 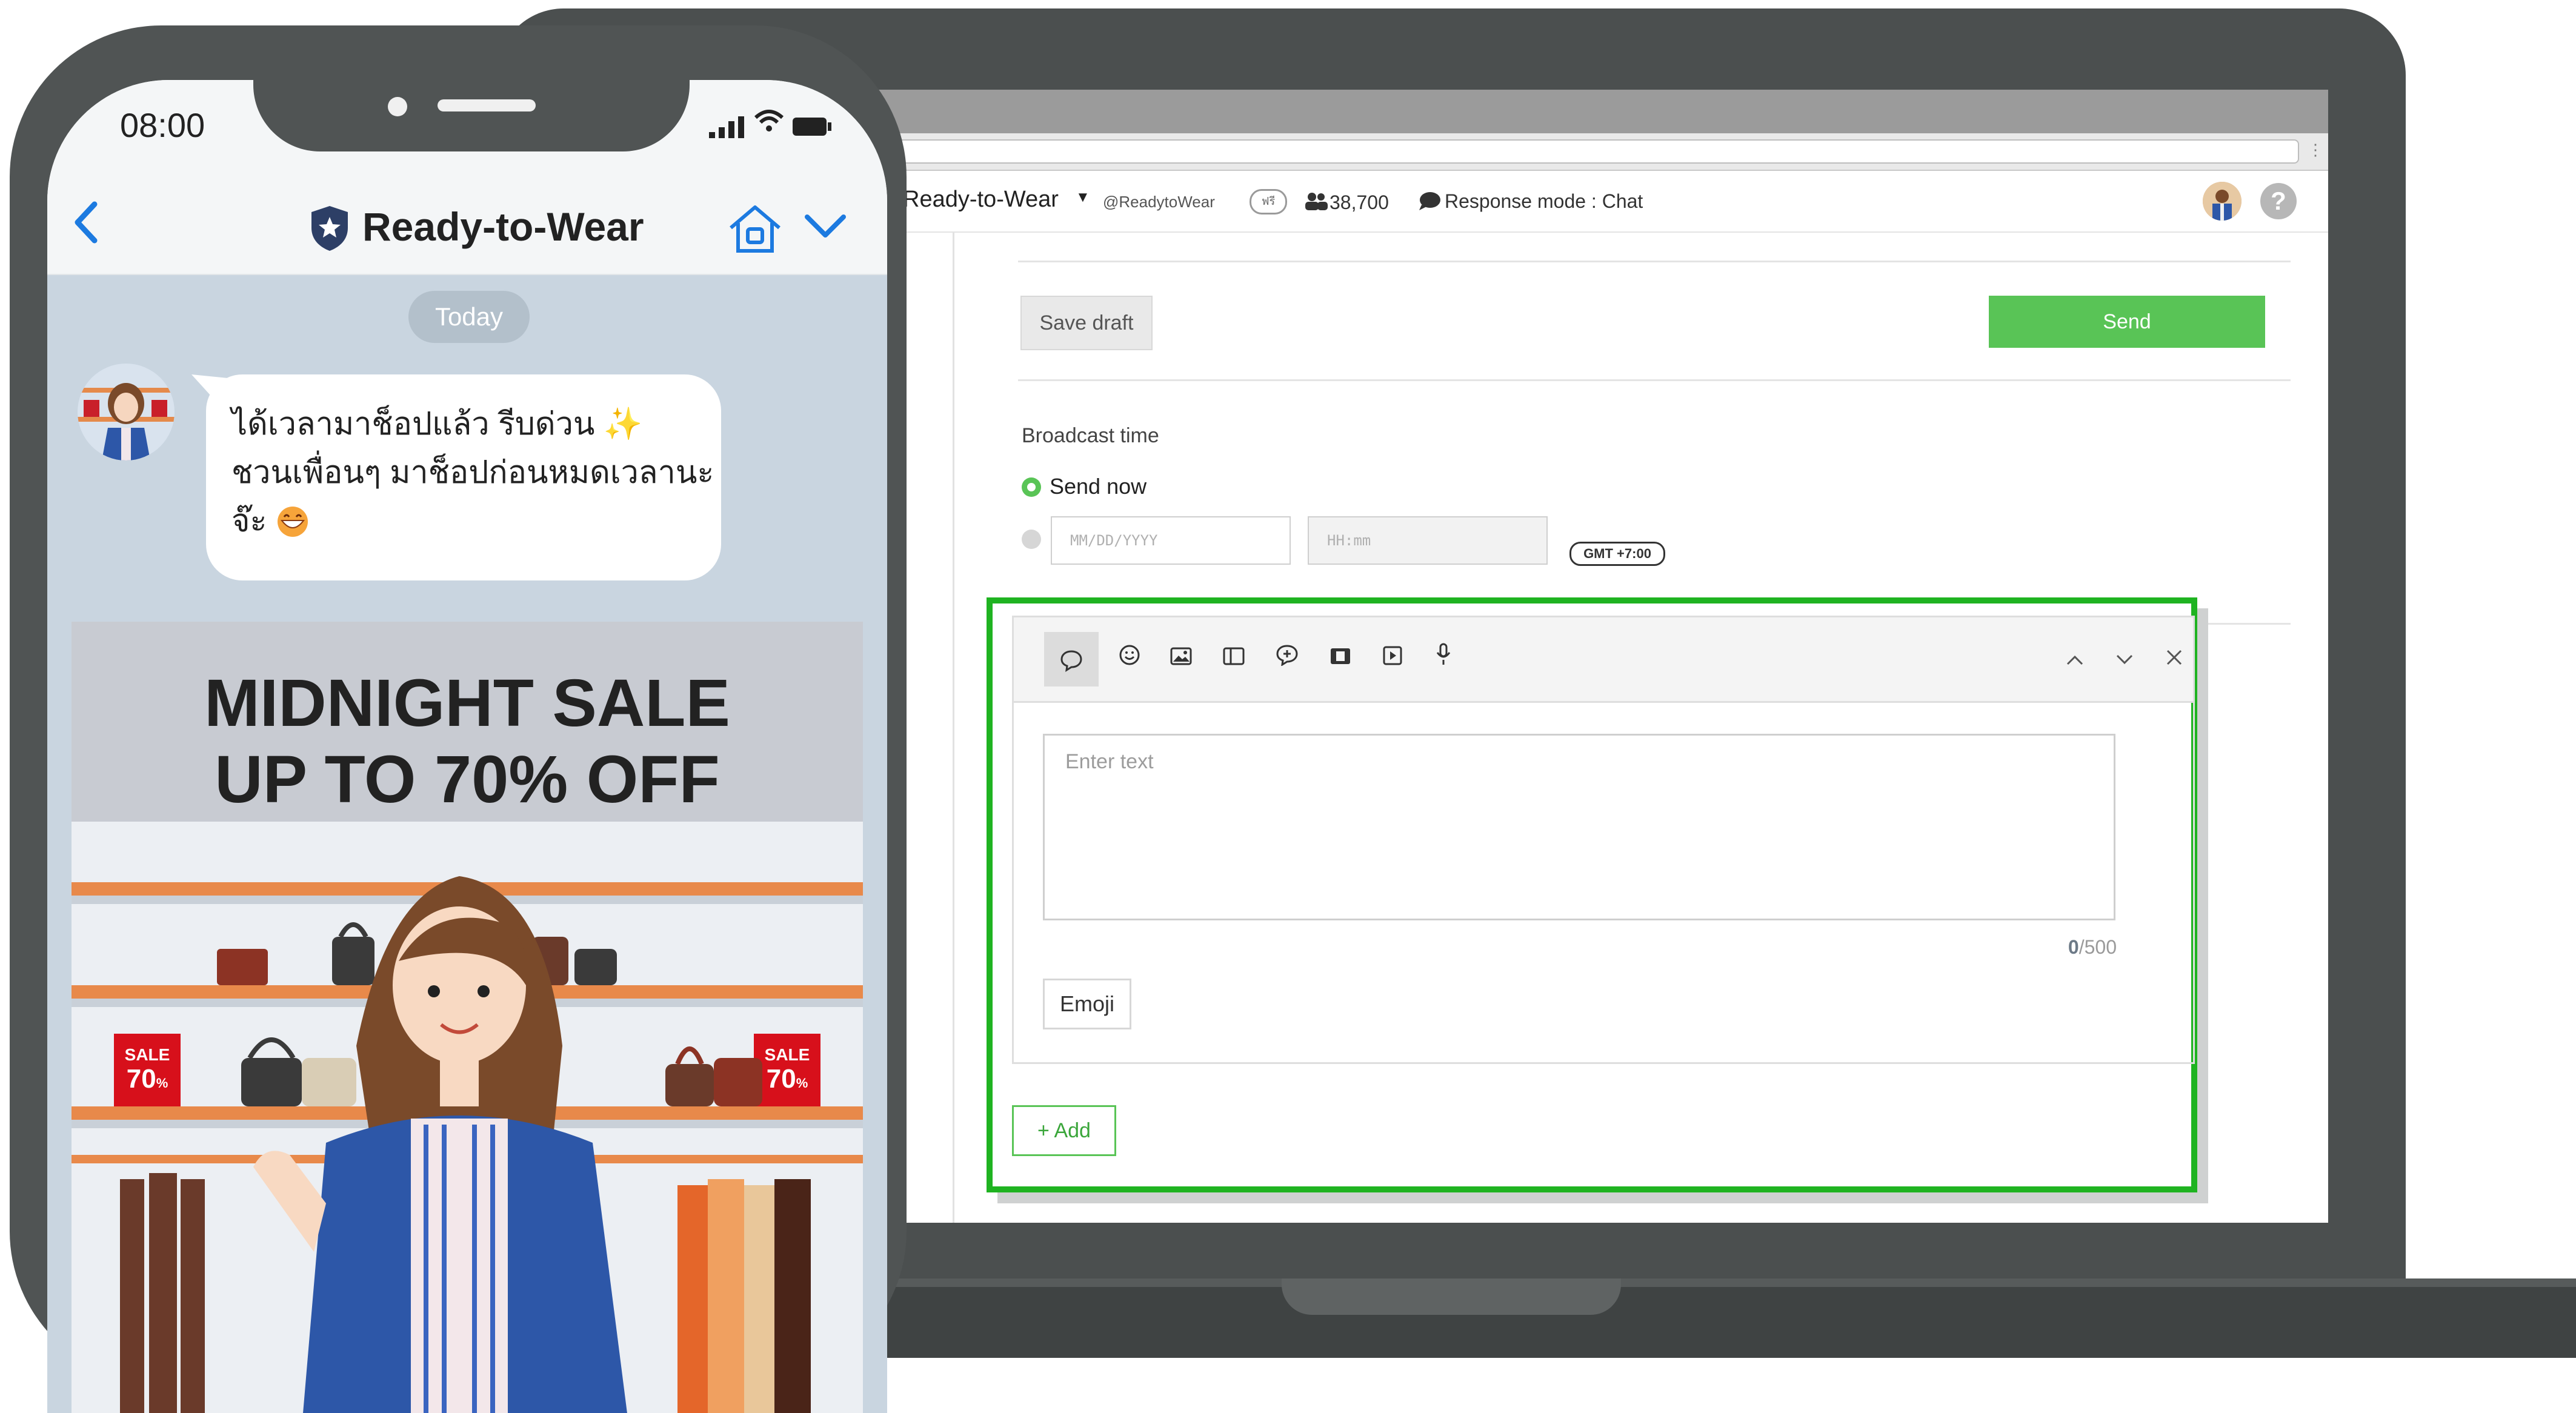 I want to click on add-message-button: + Add, so click(x=1064, y=1130).